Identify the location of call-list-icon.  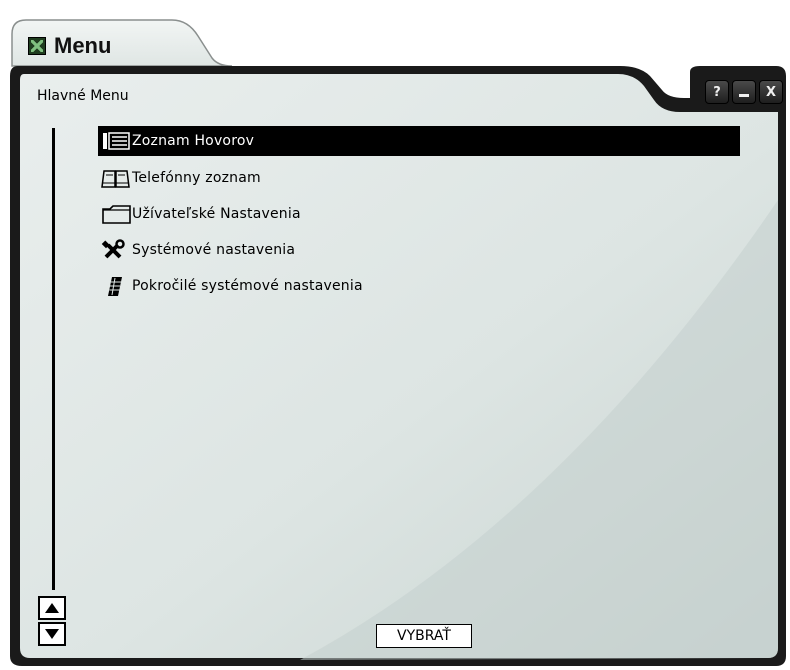
(116, 141).